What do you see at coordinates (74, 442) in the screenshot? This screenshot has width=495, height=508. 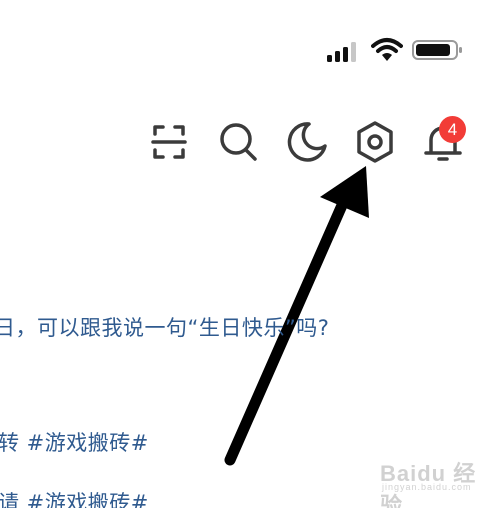 I see `feed-post-text: 转 #游戏搬砖#` at bounding box center [74, 442].